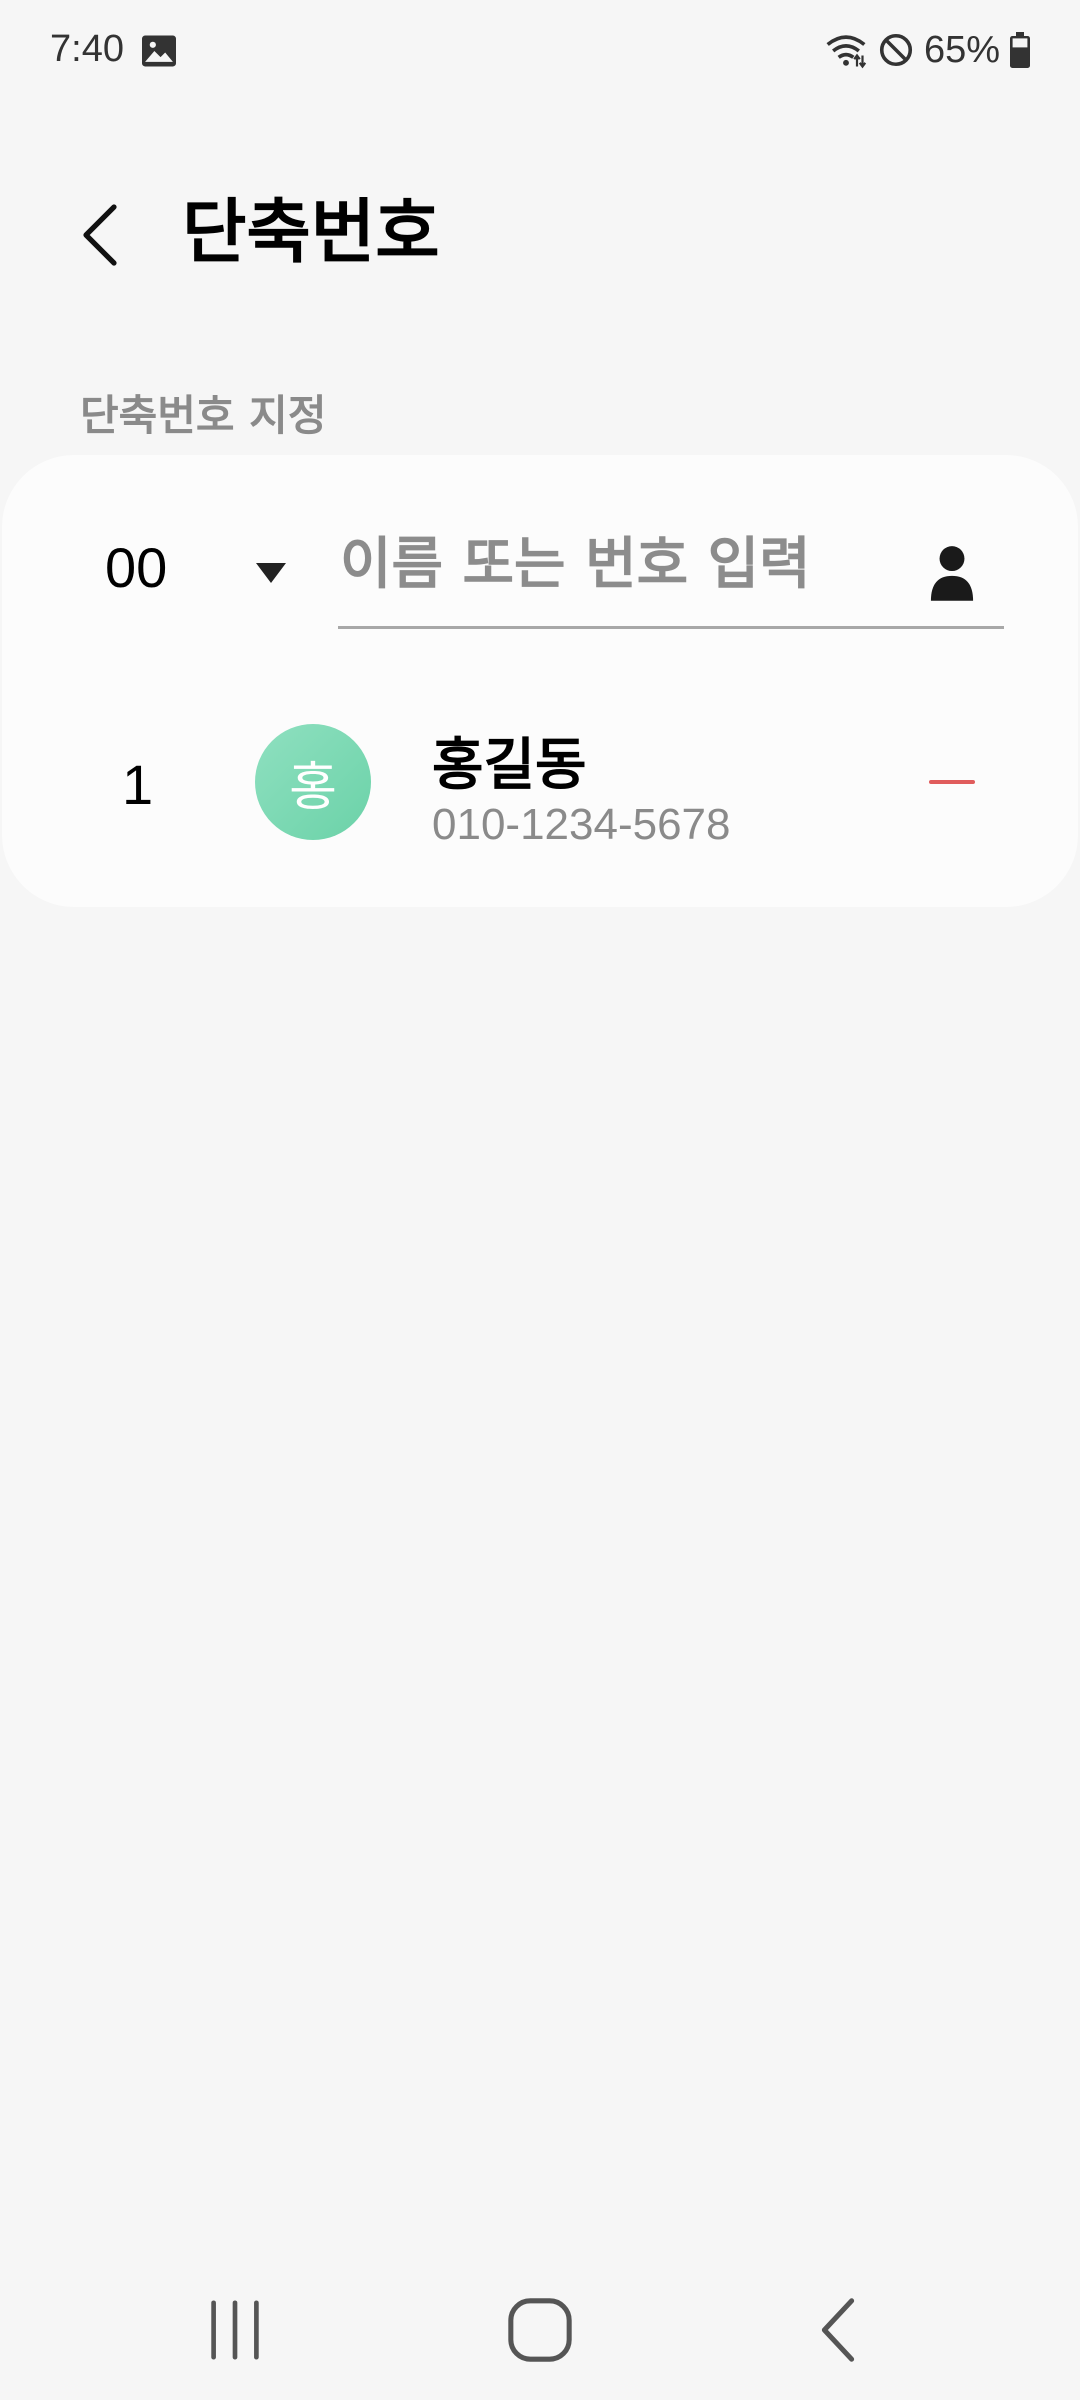 The image size is (1080, 2400). Describe the element at coordinates (203, 415) in the screenshot. I see `section-label: 단축번호 지정` at that location.